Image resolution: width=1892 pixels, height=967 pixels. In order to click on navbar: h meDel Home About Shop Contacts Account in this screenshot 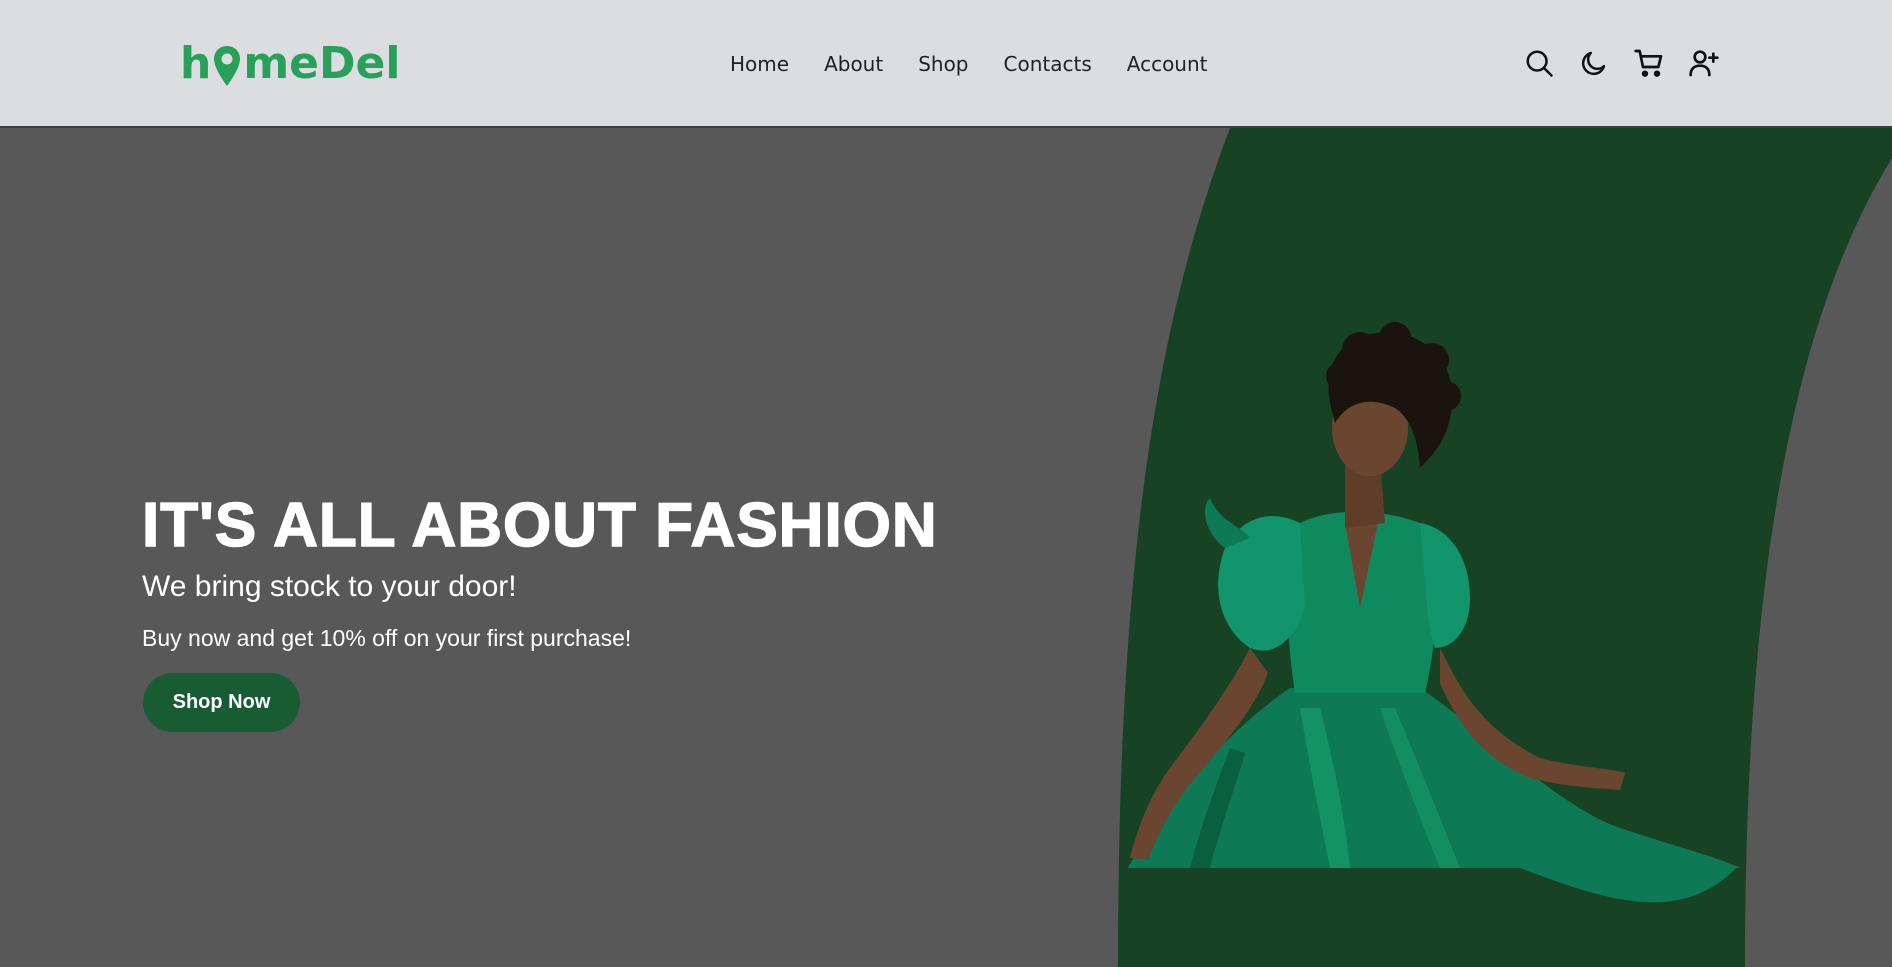, I will do `click(946, 64)`.